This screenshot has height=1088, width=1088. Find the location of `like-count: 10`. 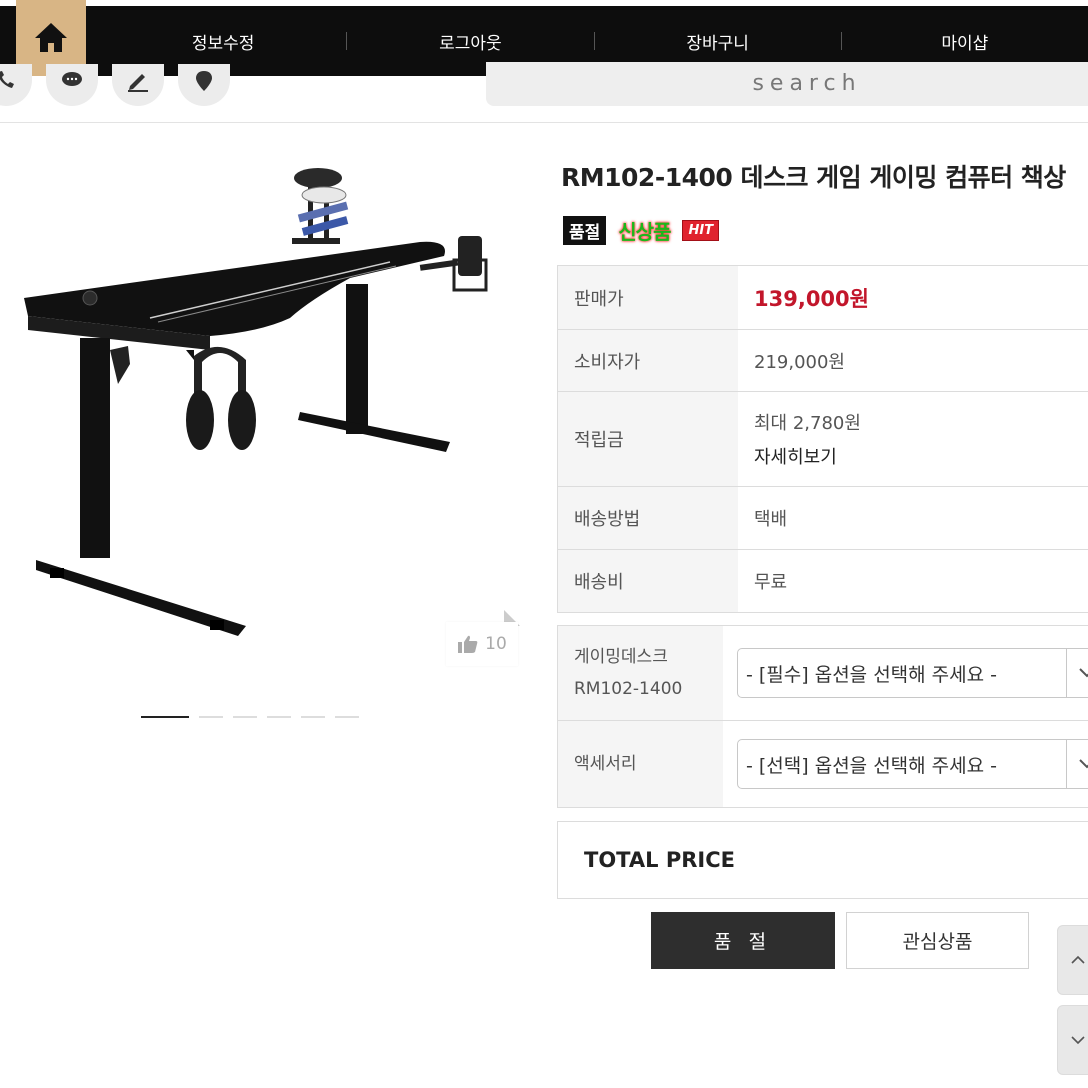

like-count: 10 is located at coordinates (496, 644).